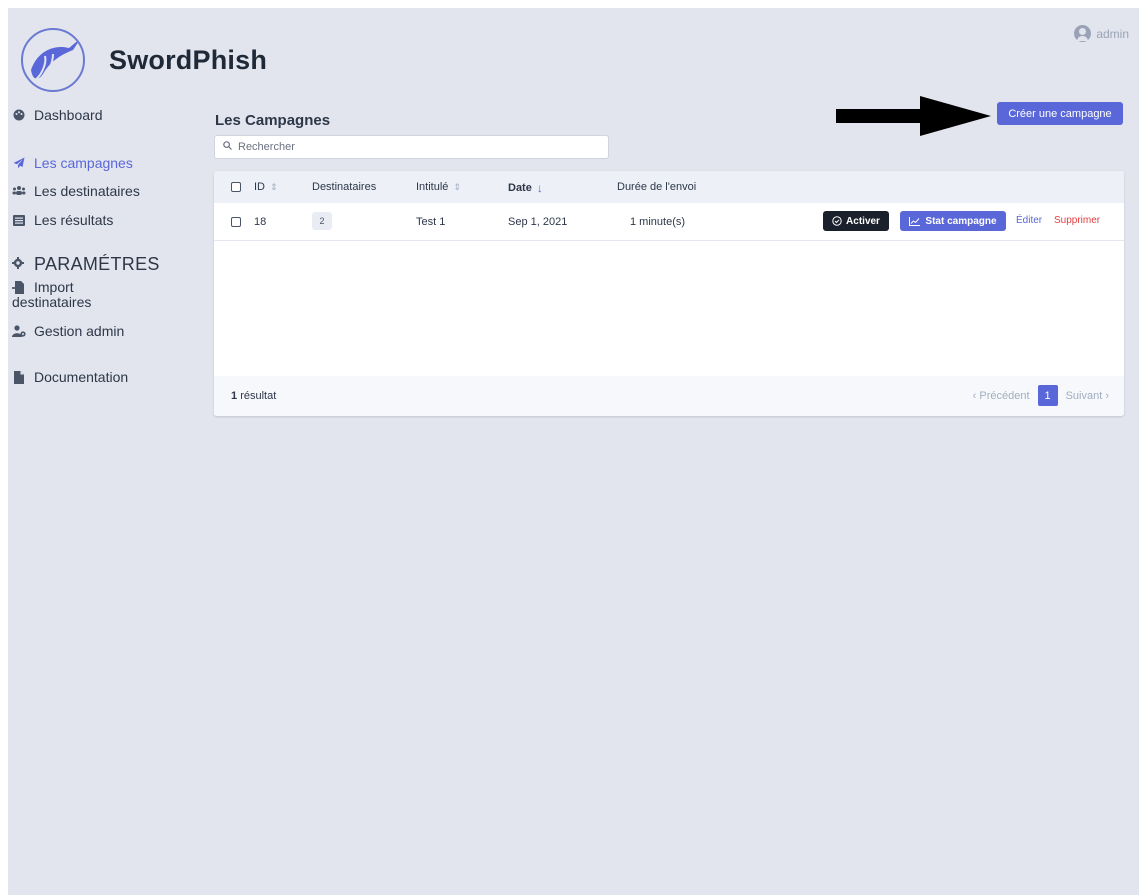 The width and height of the screenshot is (1139, 895). I want to click on search-input, so click(408, 147).